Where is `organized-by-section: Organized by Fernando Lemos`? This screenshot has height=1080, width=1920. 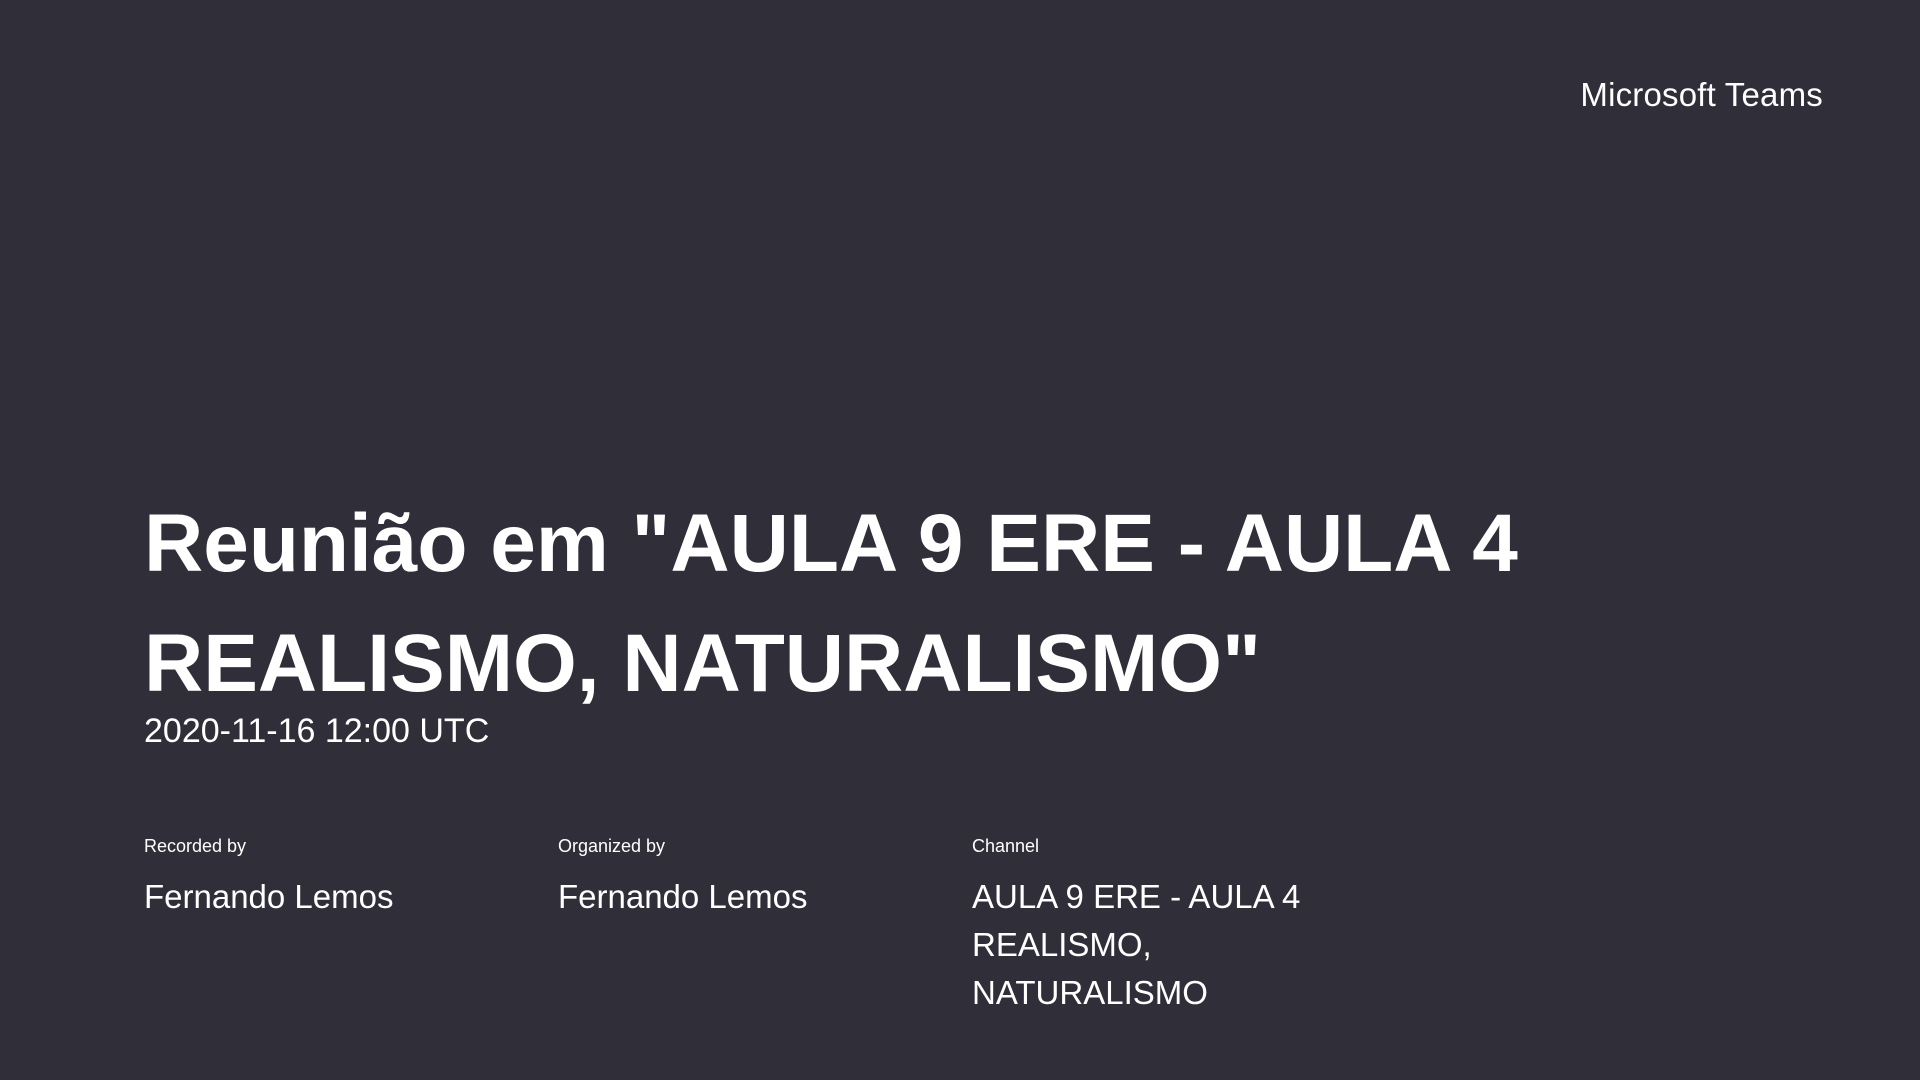
organized-by-section: Organized by Fernando Lemos is located at coordinates (758, 878).